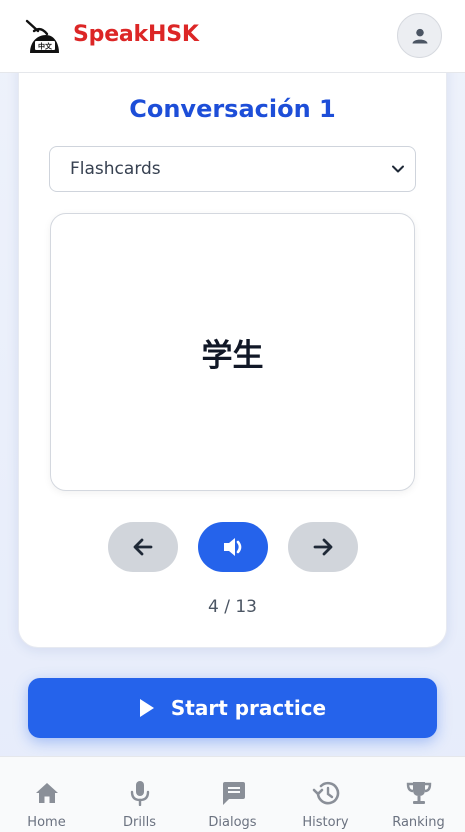  What do you see at coordinates (325, 822) in the screenshot?
I see `nav-label-history: History` at bounding box center [325, 822].